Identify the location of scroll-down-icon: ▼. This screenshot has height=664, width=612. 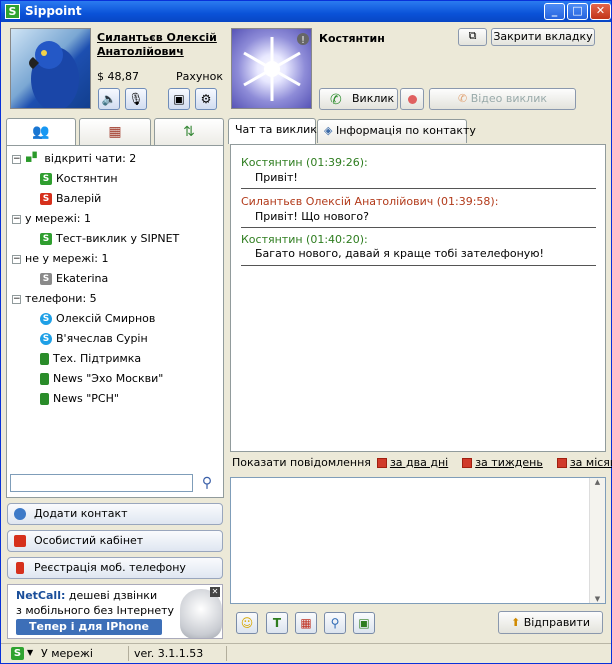
(597, 599).